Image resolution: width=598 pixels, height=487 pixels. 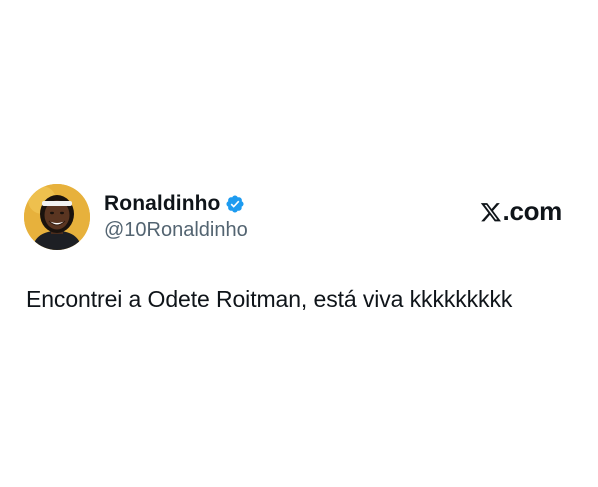 I want to click on author-handle: @10Ronaldinho, so click(x=176, y=230).